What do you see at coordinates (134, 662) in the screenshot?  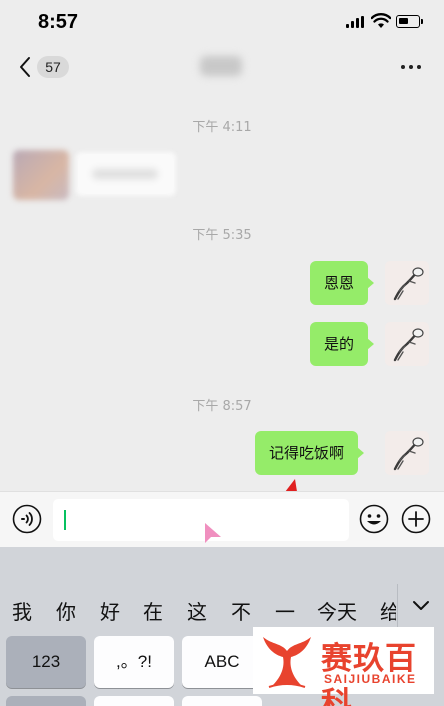 I see `punctuation-key: ,。?!` at bounding box center [134, 662].